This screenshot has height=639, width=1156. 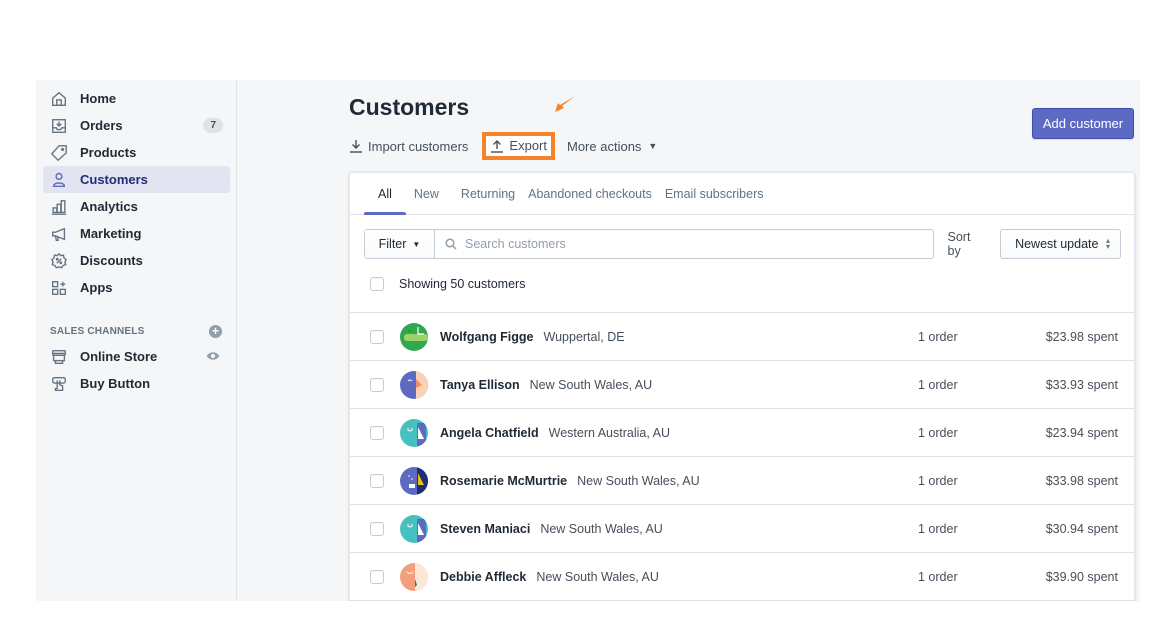 I want to click on filter-button: Filter ▼, so click(x=400, y=244).